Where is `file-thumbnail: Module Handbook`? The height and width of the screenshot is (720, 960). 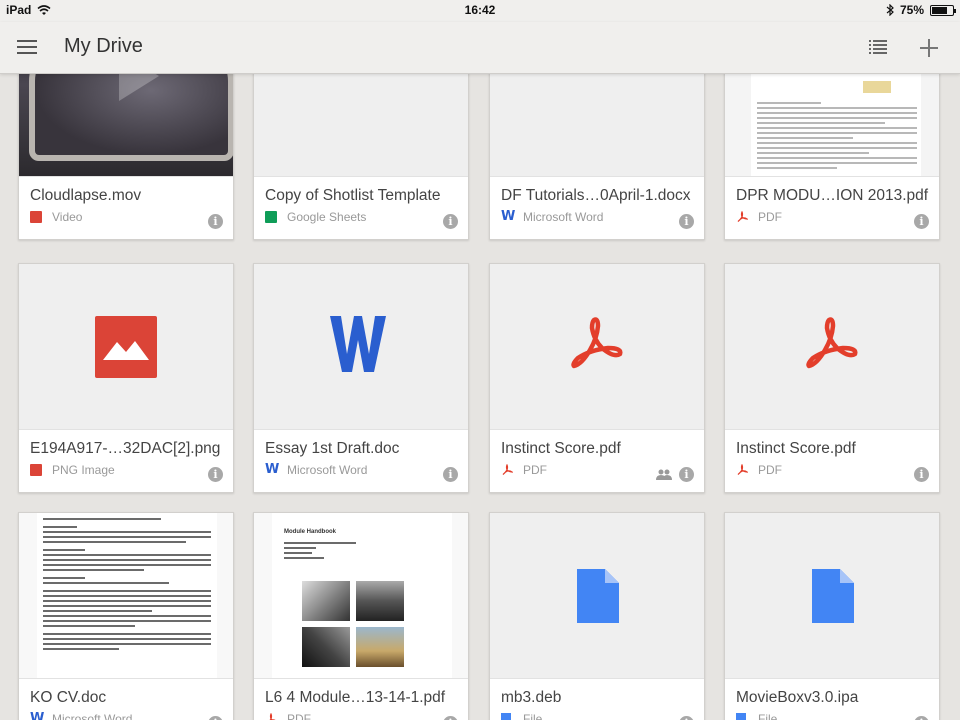 file-thumbnail: Module Handbook is located at coordinates (361, 596).